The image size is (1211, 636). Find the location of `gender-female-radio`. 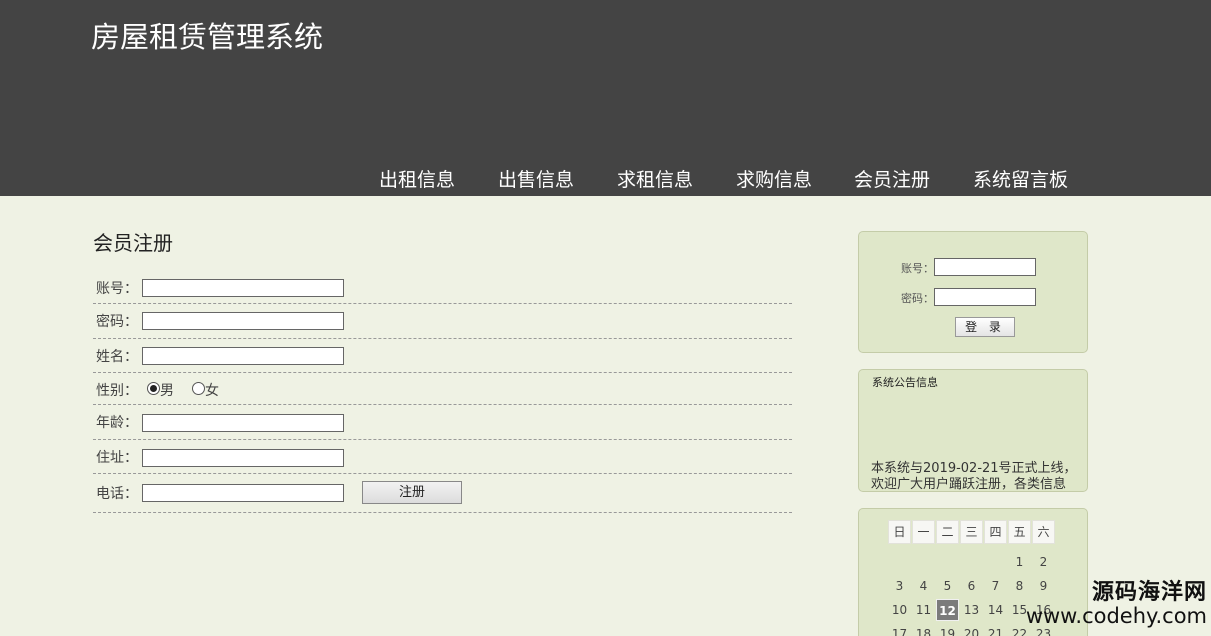

gender-female-radio is located at coordinates (198, 388).